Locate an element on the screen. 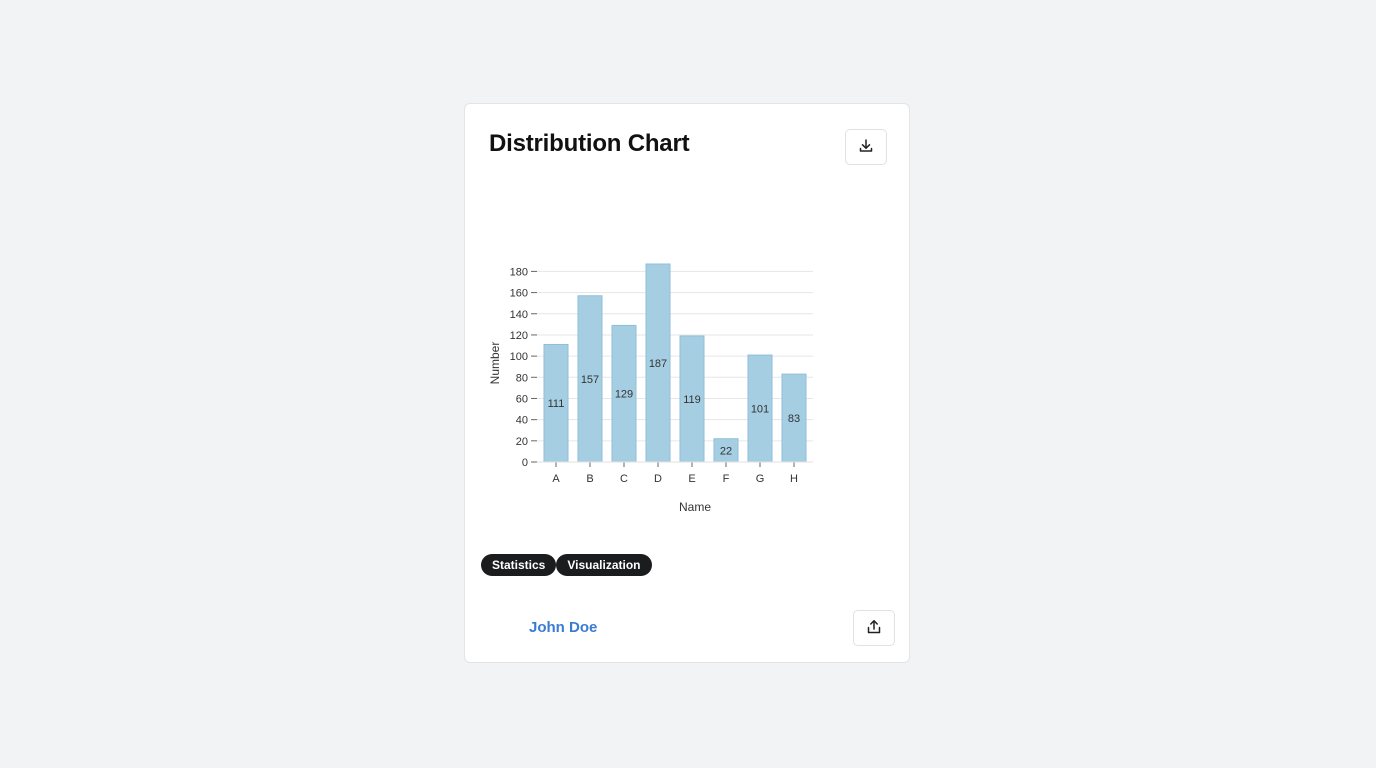  tag-statistics: Statistics is located at coordinates (519, 565).